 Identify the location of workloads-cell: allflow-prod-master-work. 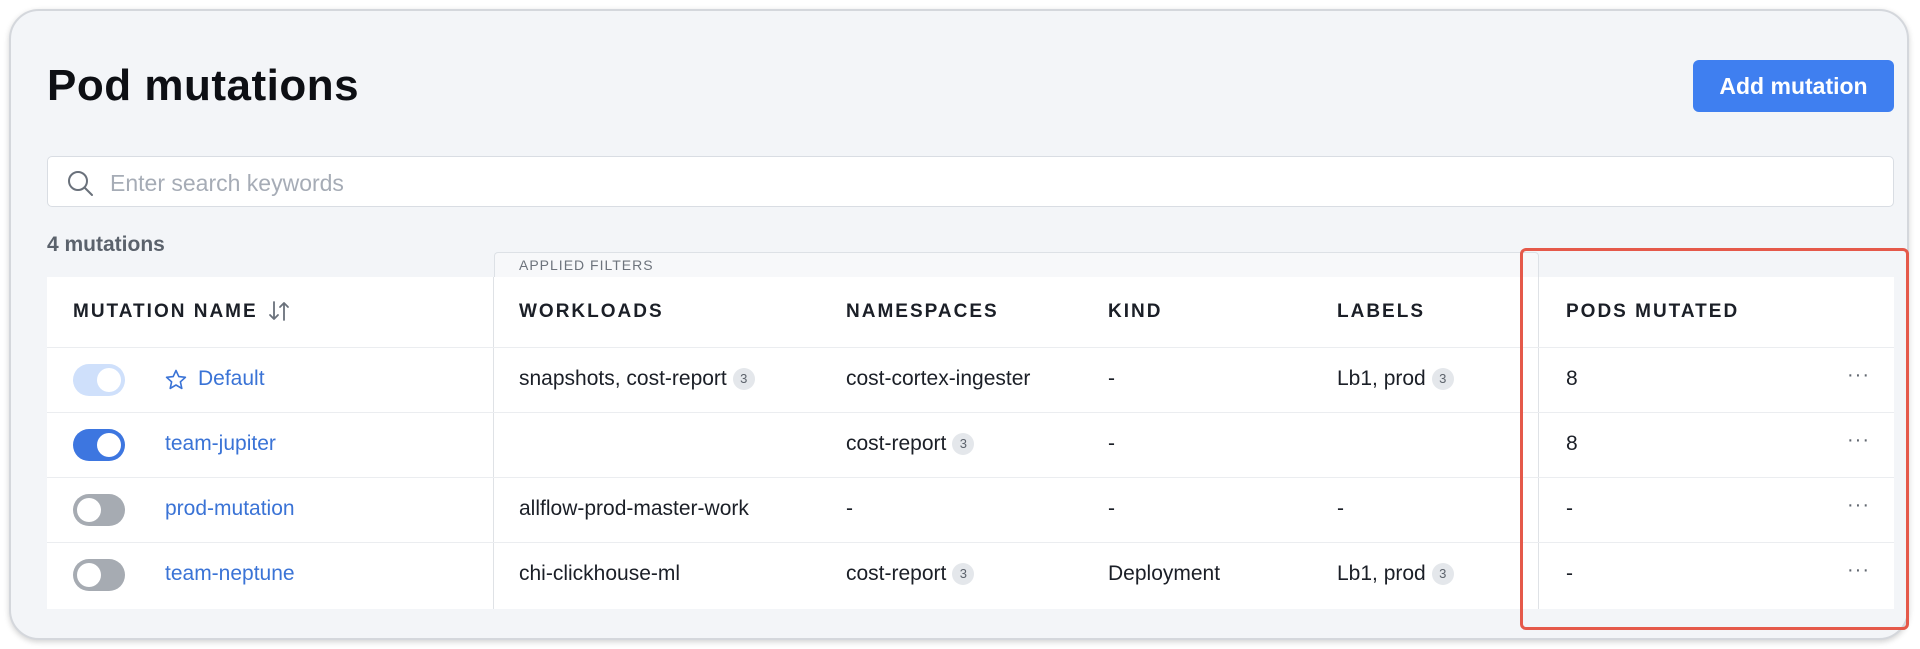
(634, 508).